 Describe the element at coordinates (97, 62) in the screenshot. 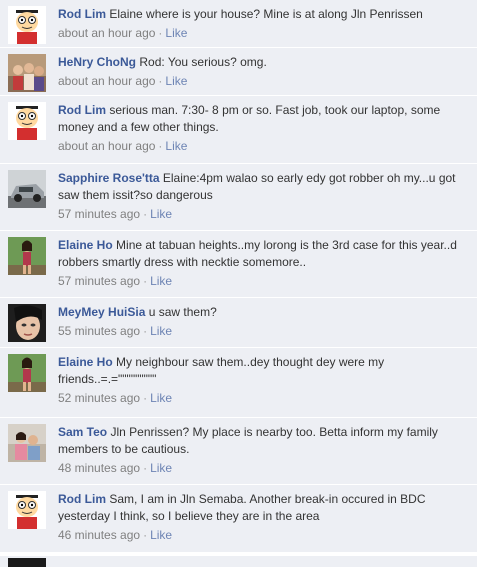

I see `comment-author-link: HeNry ChoNg` at that location.